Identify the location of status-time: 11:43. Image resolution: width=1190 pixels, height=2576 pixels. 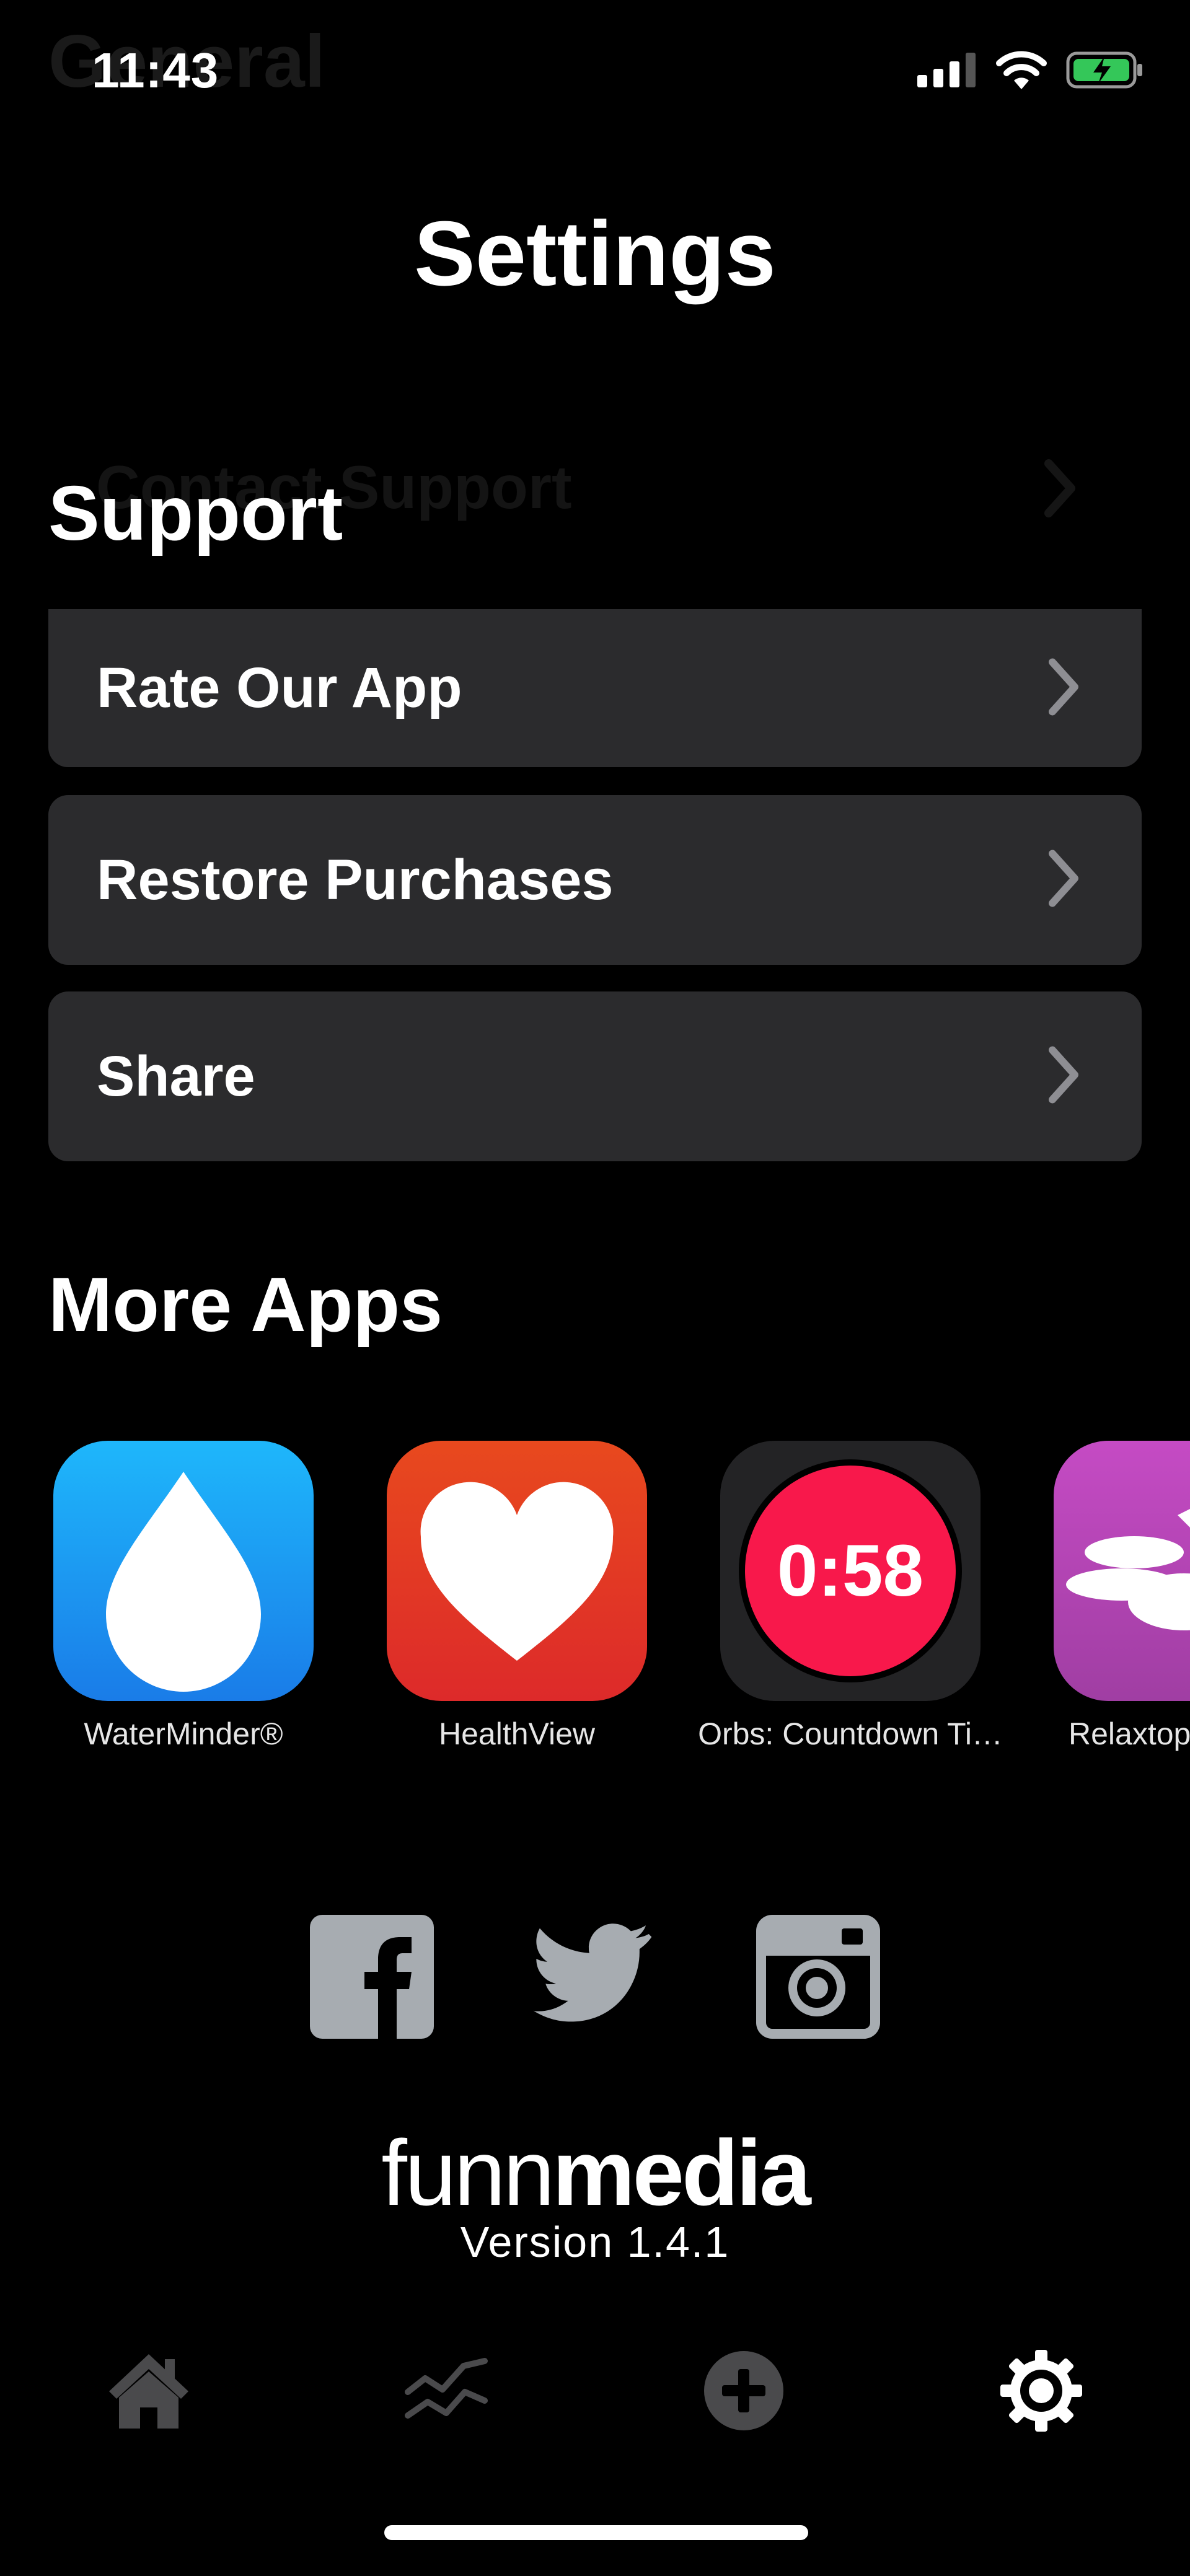
(155, 71).